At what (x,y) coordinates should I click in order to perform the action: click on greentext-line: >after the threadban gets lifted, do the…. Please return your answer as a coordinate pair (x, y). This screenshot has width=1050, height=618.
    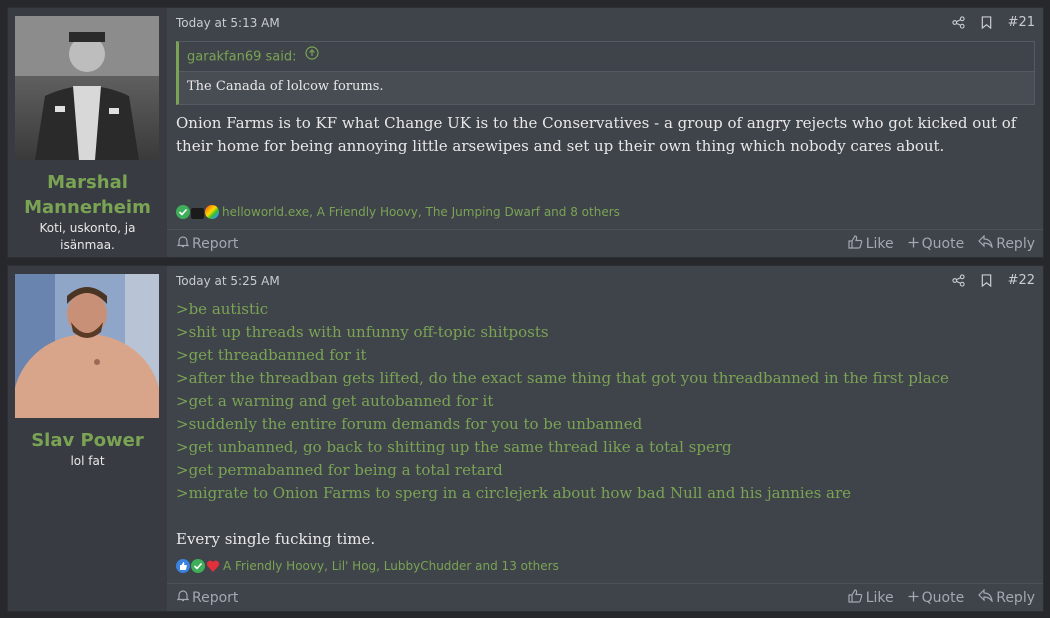
    Looking at the image, I should click on (562, 378).